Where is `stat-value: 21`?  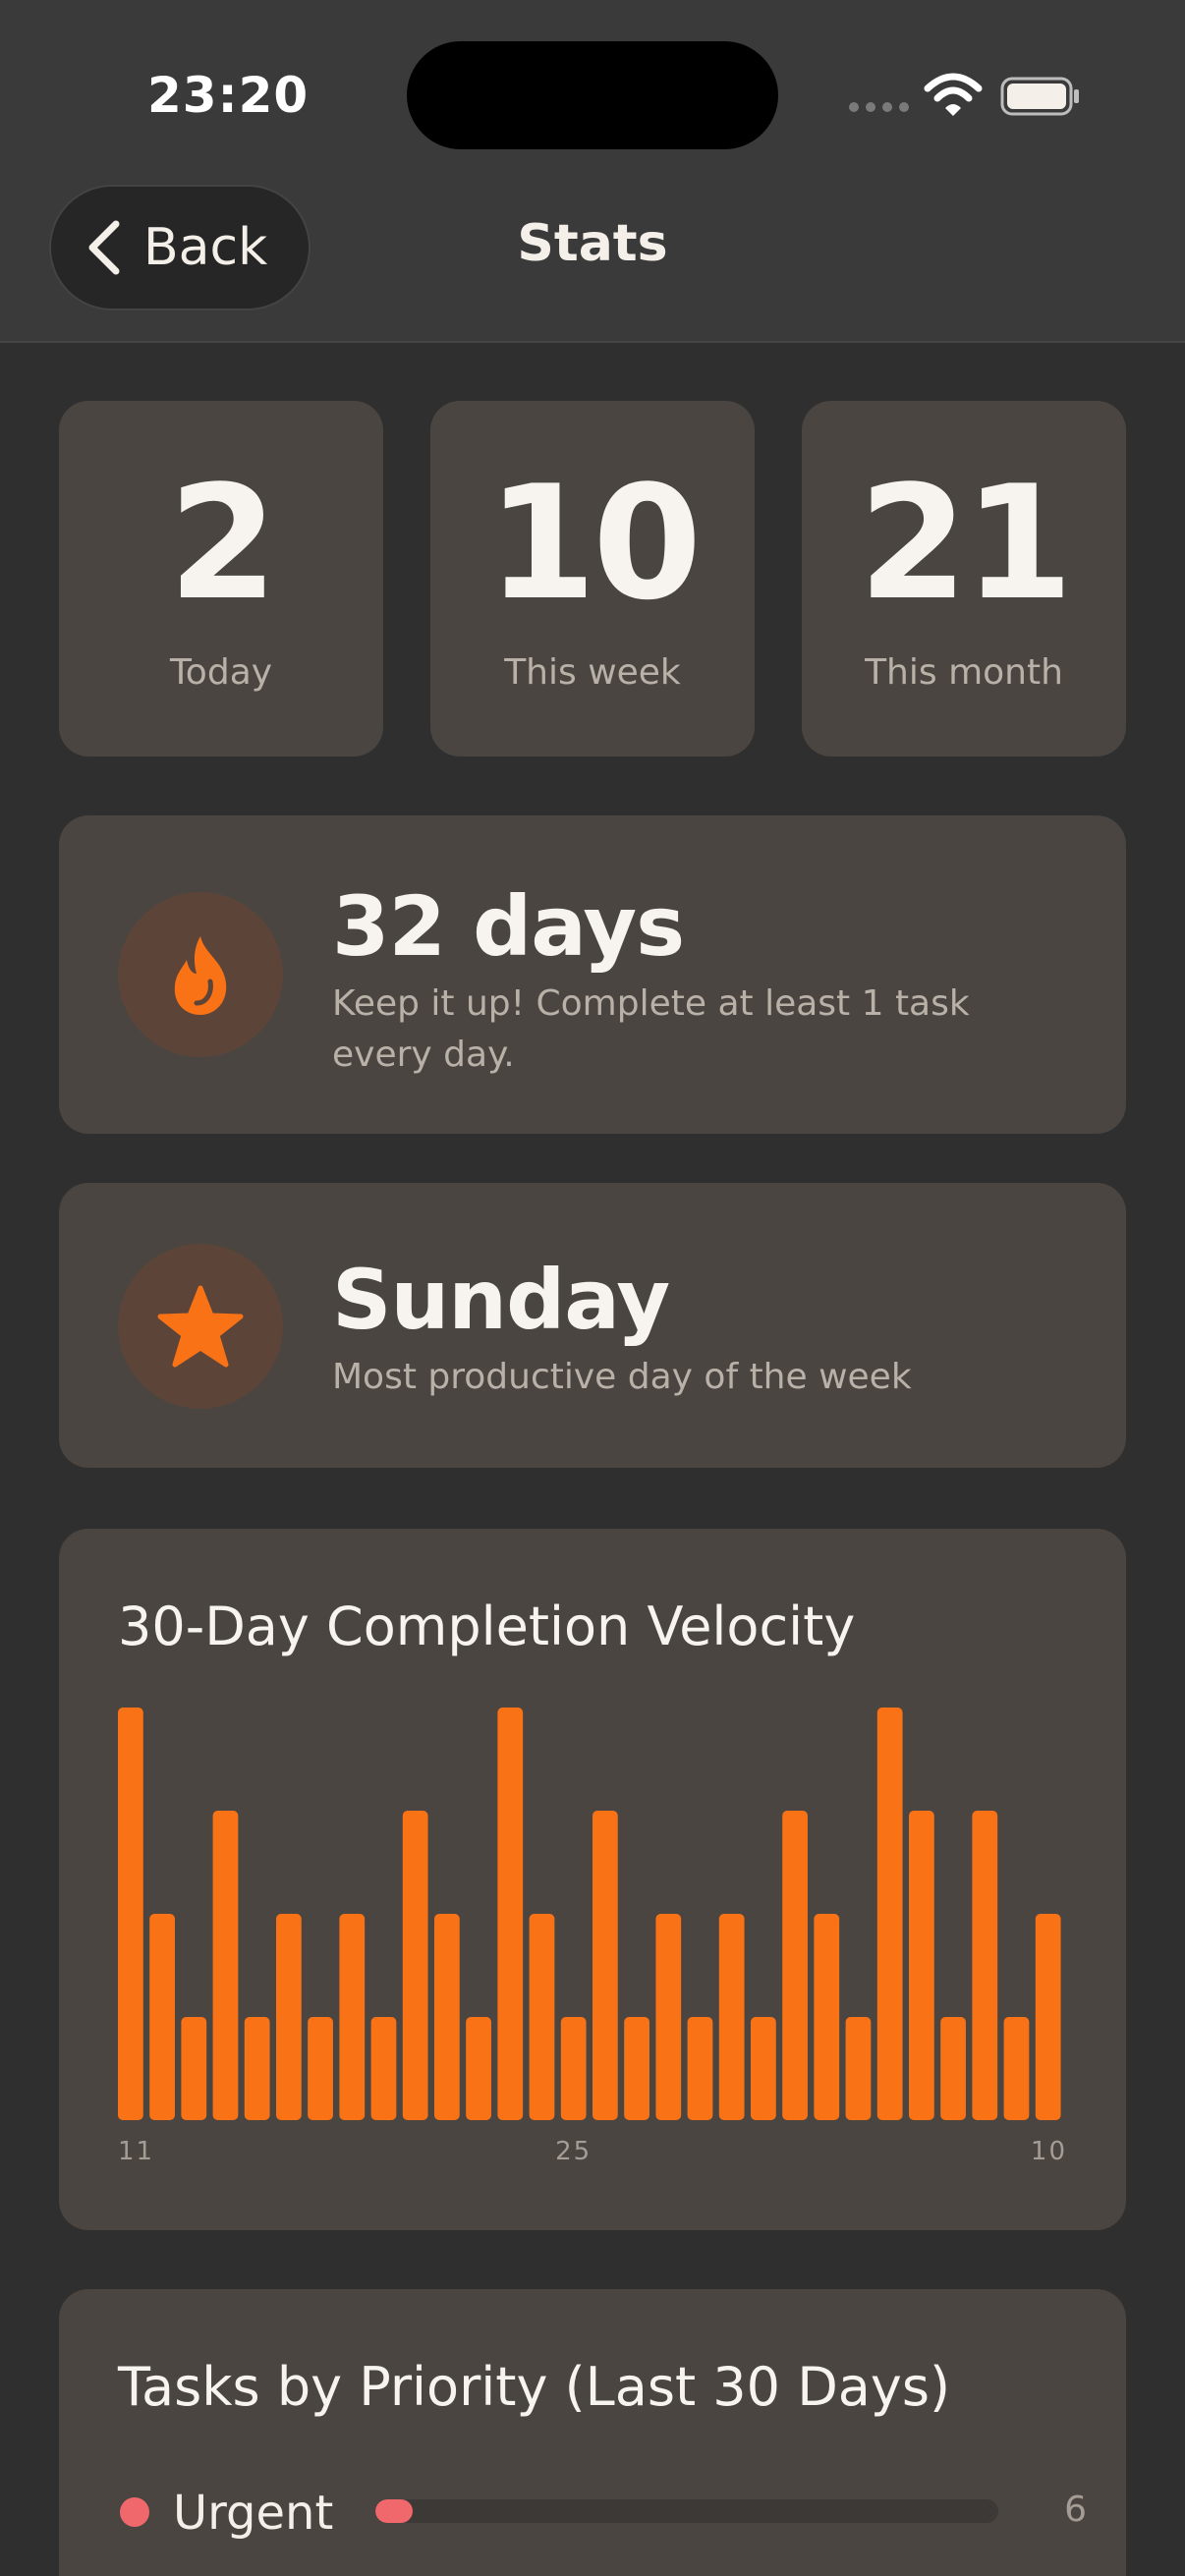
stat-value: 21 is located at coordinates (966, 543).